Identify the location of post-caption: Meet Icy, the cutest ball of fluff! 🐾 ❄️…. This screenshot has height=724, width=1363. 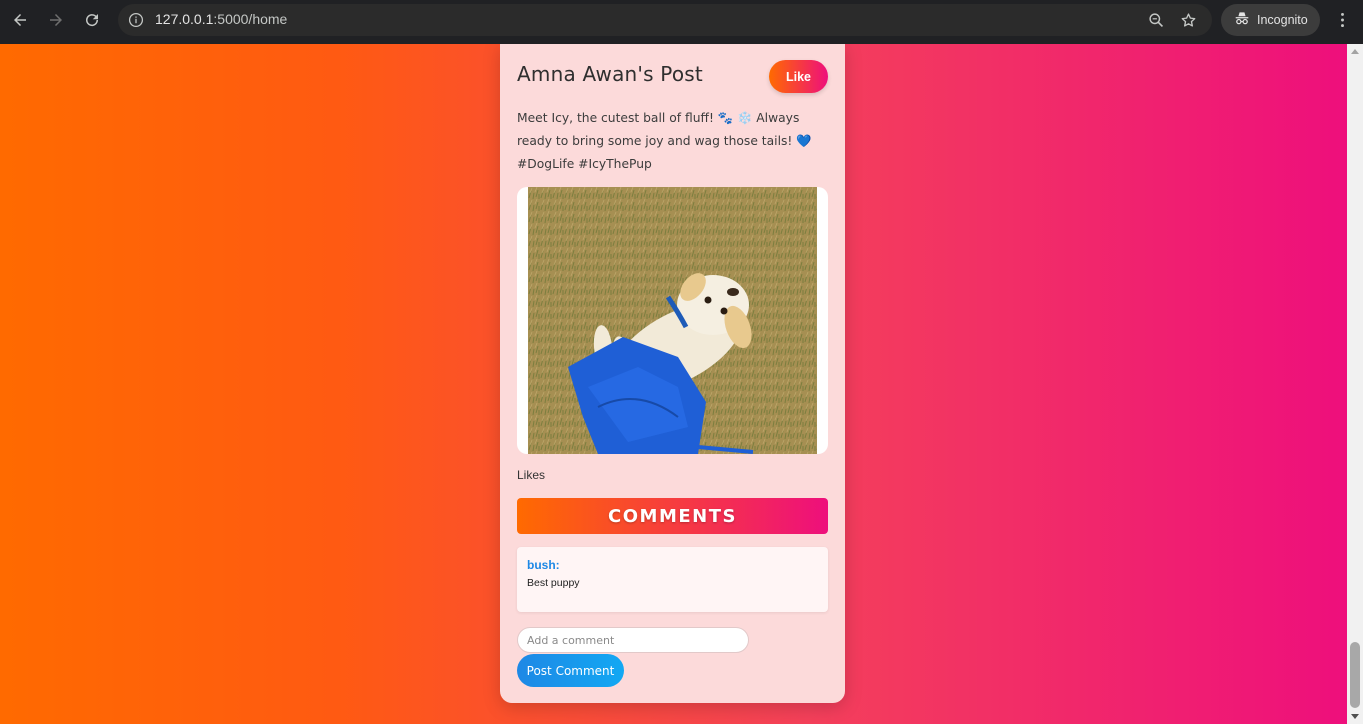
(664, 141).